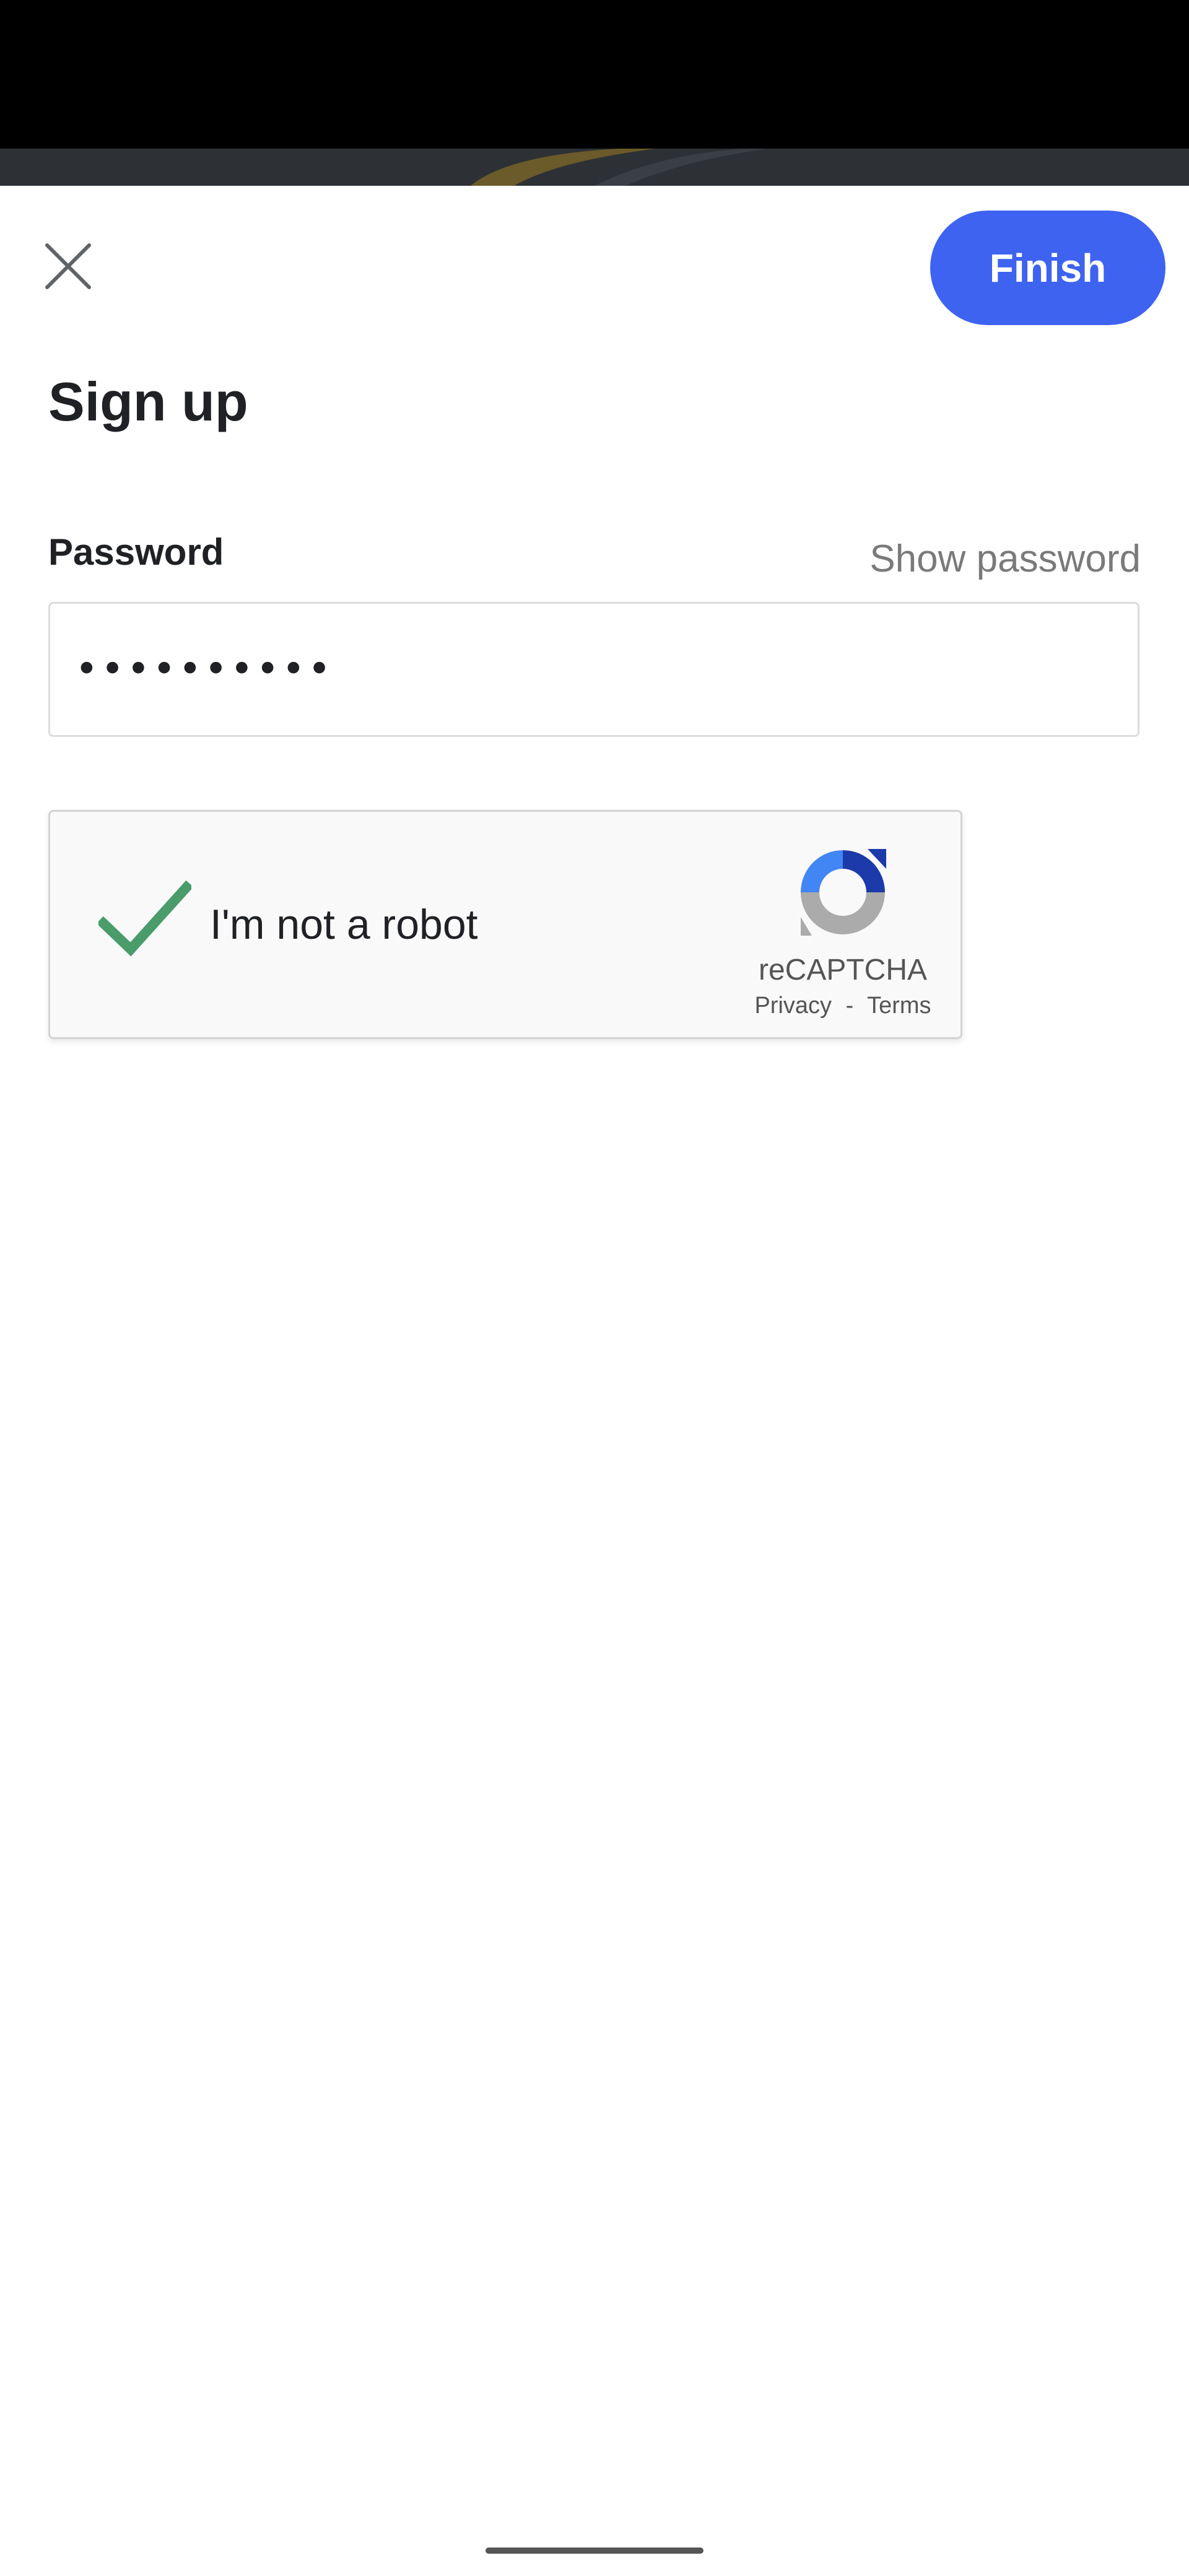 The width and height of the screenshot is (1189, 2576). I want to click on close-icon, so click(68, 266).